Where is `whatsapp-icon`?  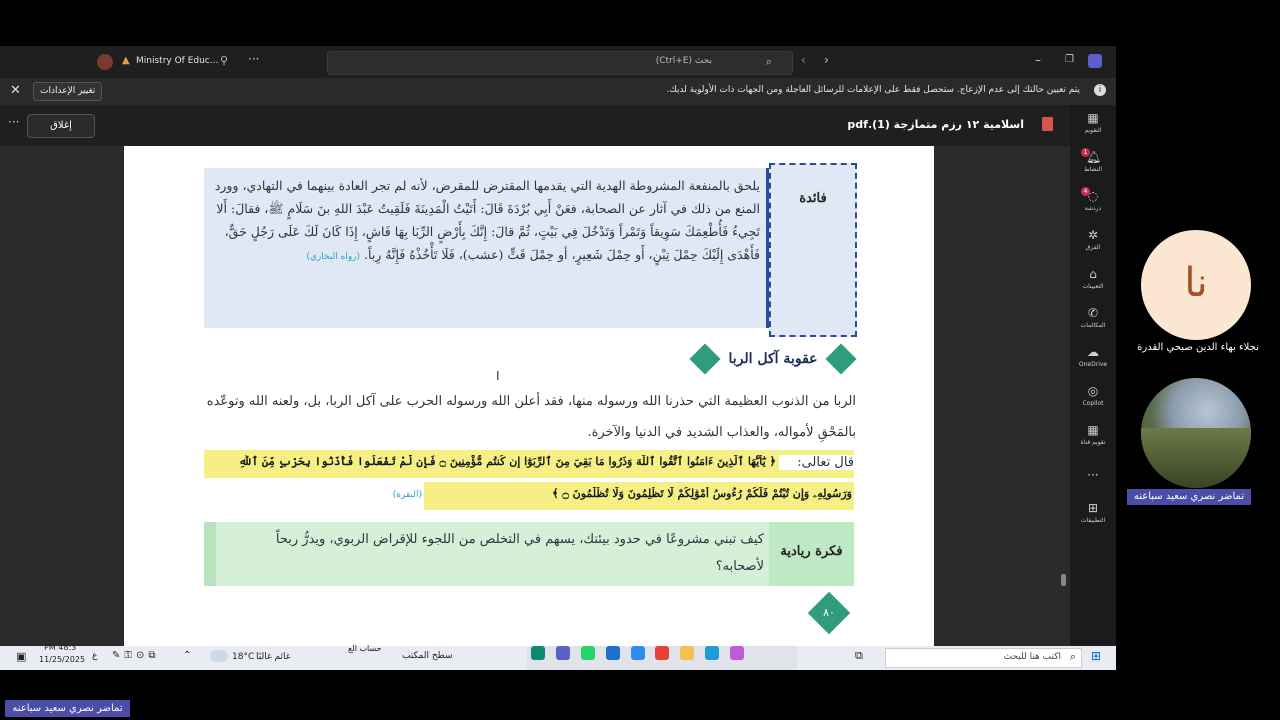
whatsapp-icon is located at coordinates (587, 653).